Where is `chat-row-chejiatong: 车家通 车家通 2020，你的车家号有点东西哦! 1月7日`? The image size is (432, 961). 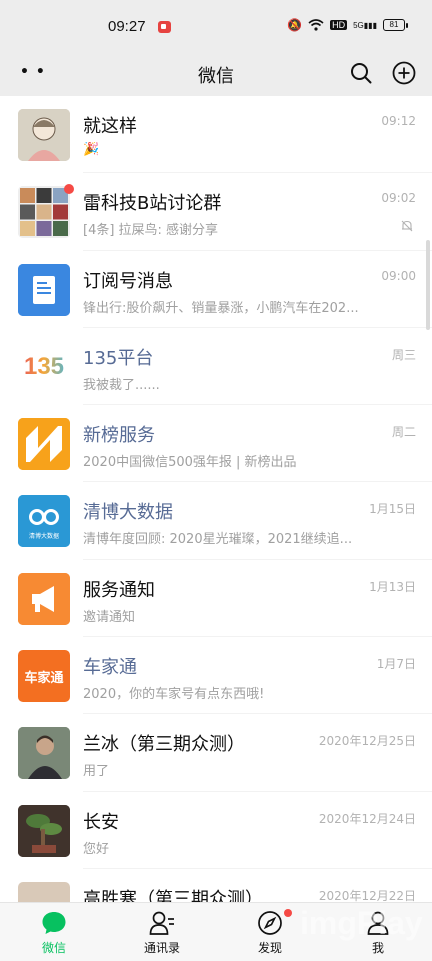 chat-row-chejiatong: 车家通 车家通 2020，你的车家号有点东西哦! 1月7日 is located at coordinates (216, 676).